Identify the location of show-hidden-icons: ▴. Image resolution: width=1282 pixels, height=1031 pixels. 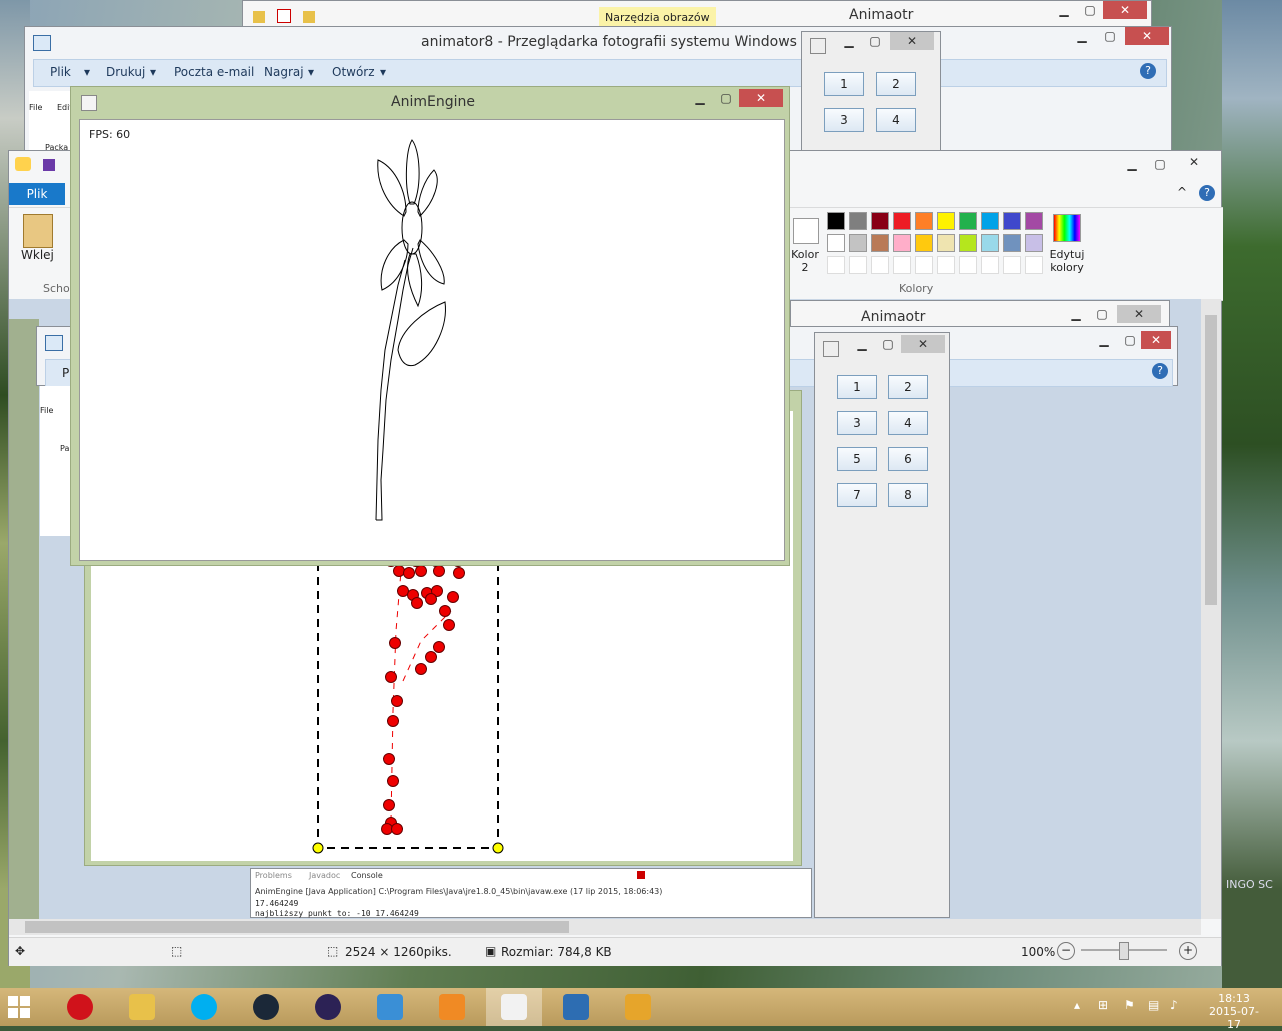
(1077, 1005).